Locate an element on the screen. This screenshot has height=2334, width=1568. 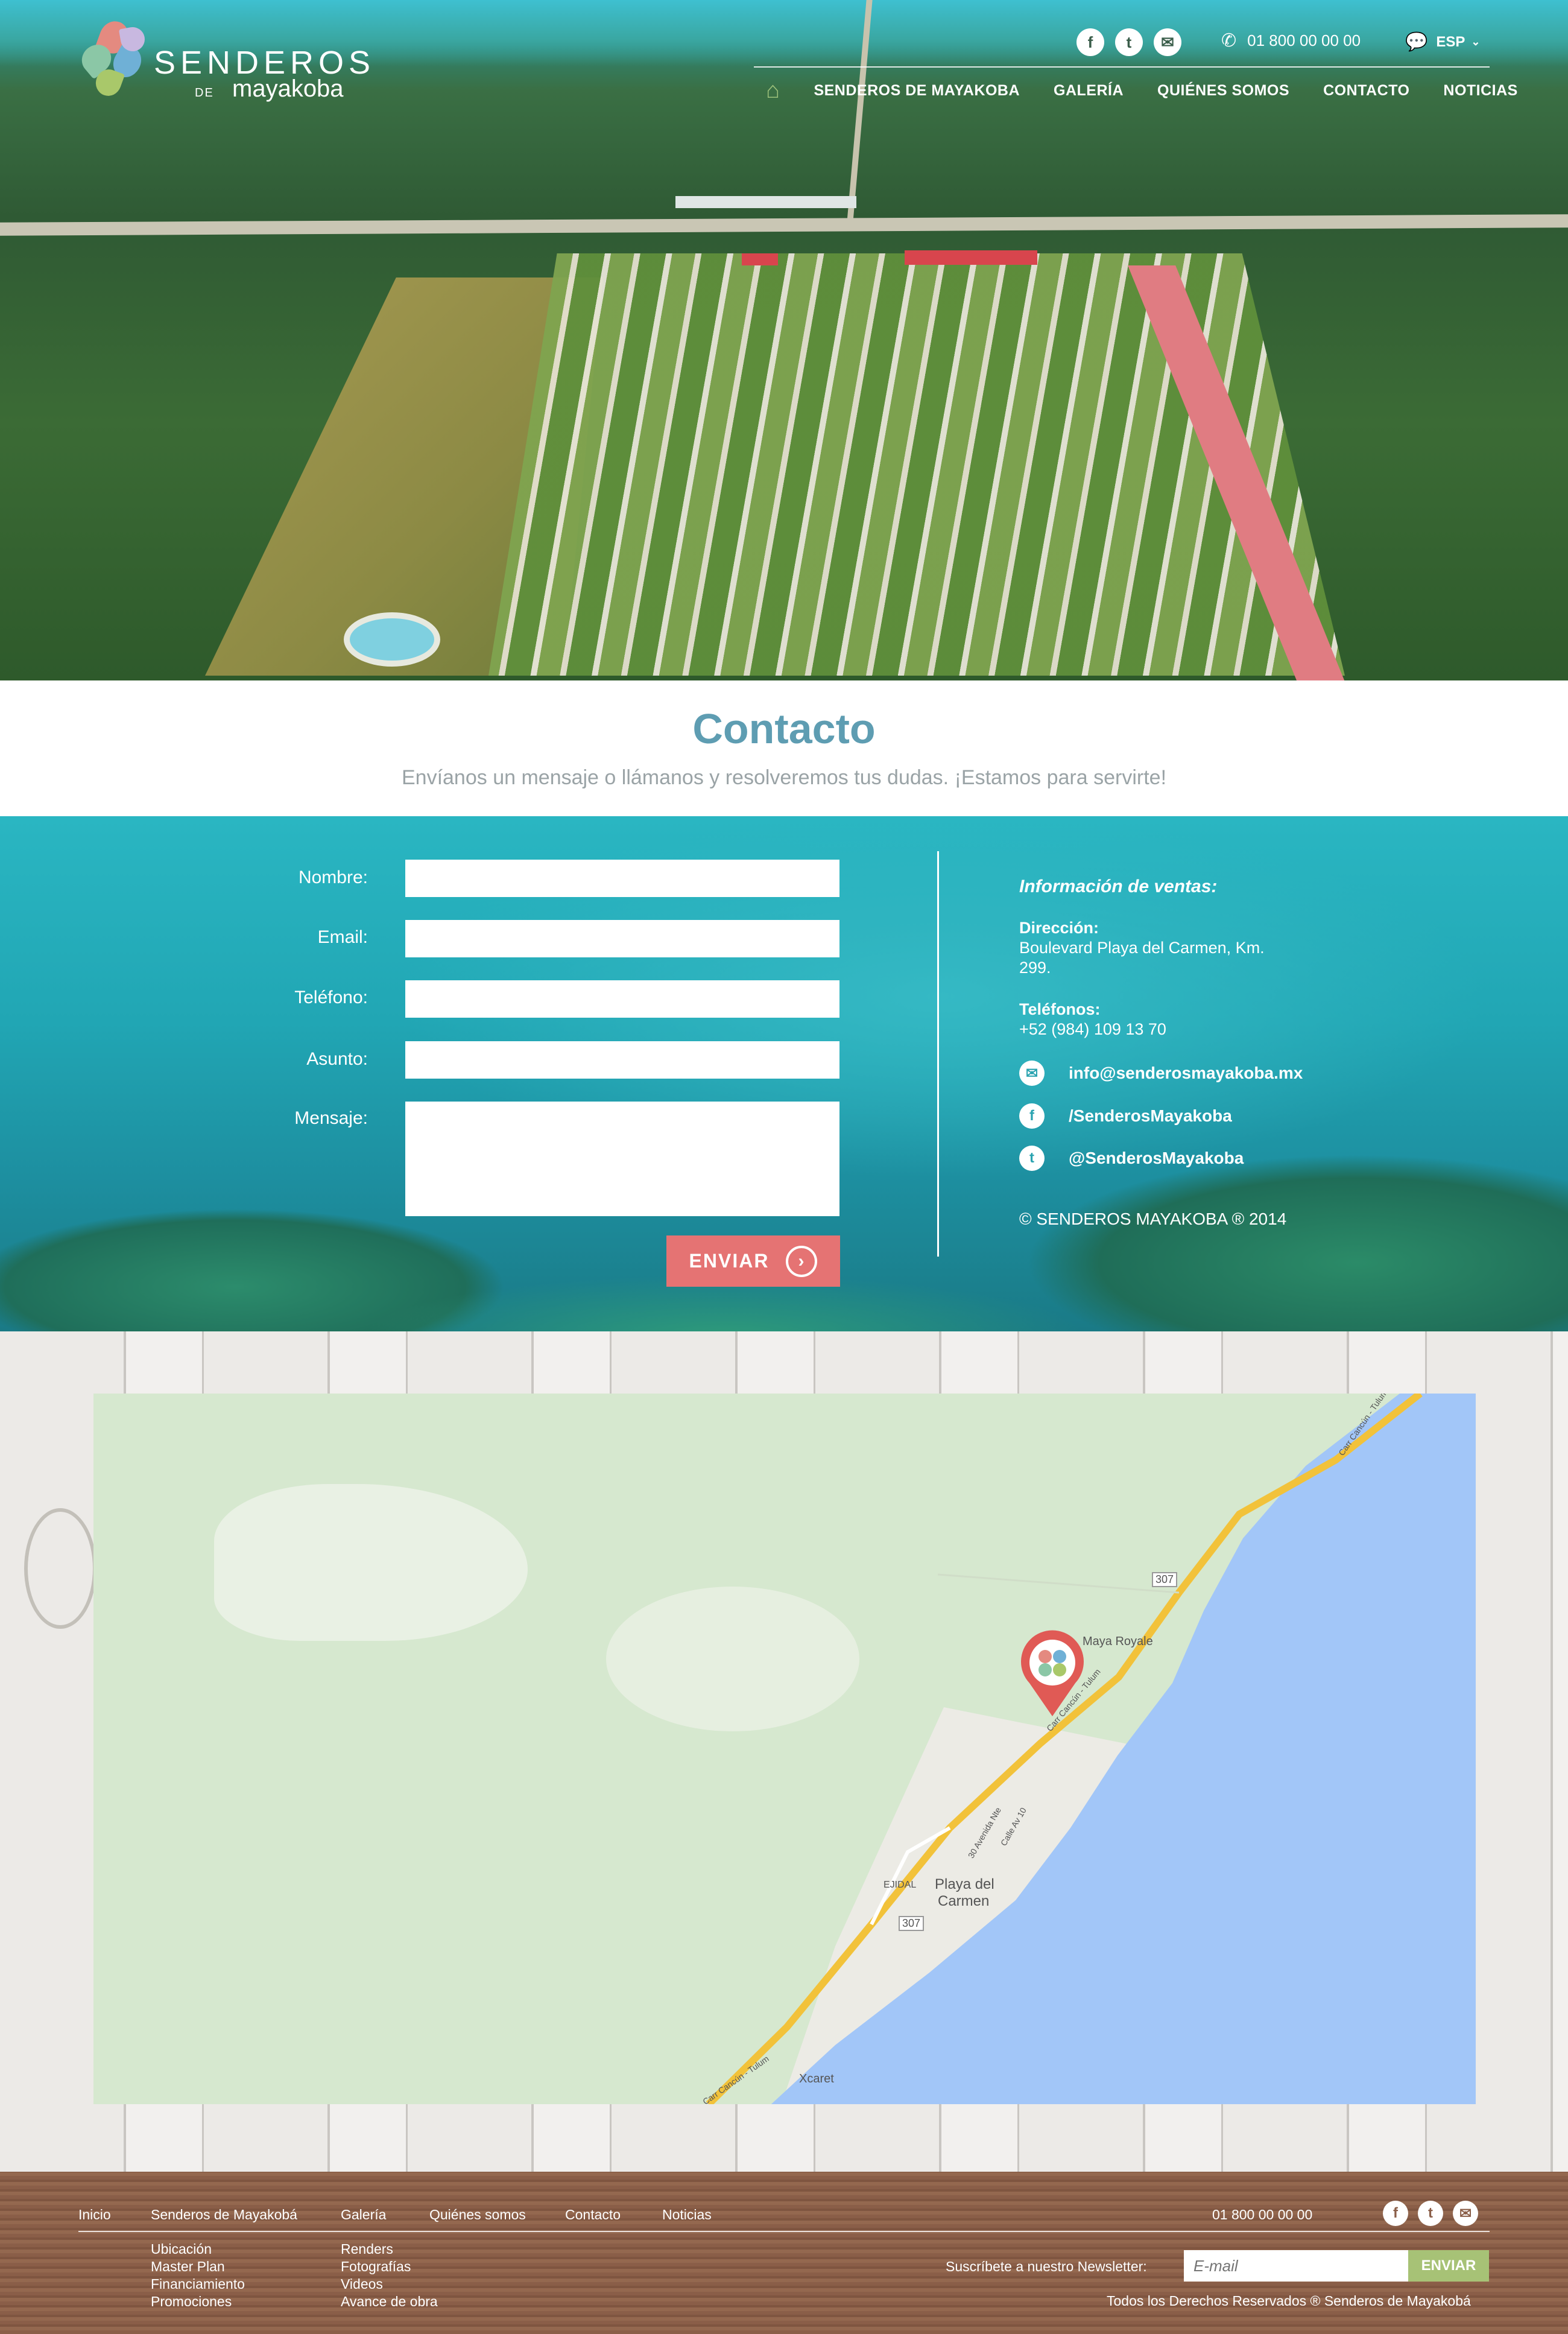
building is located at coordinates (765, 202).